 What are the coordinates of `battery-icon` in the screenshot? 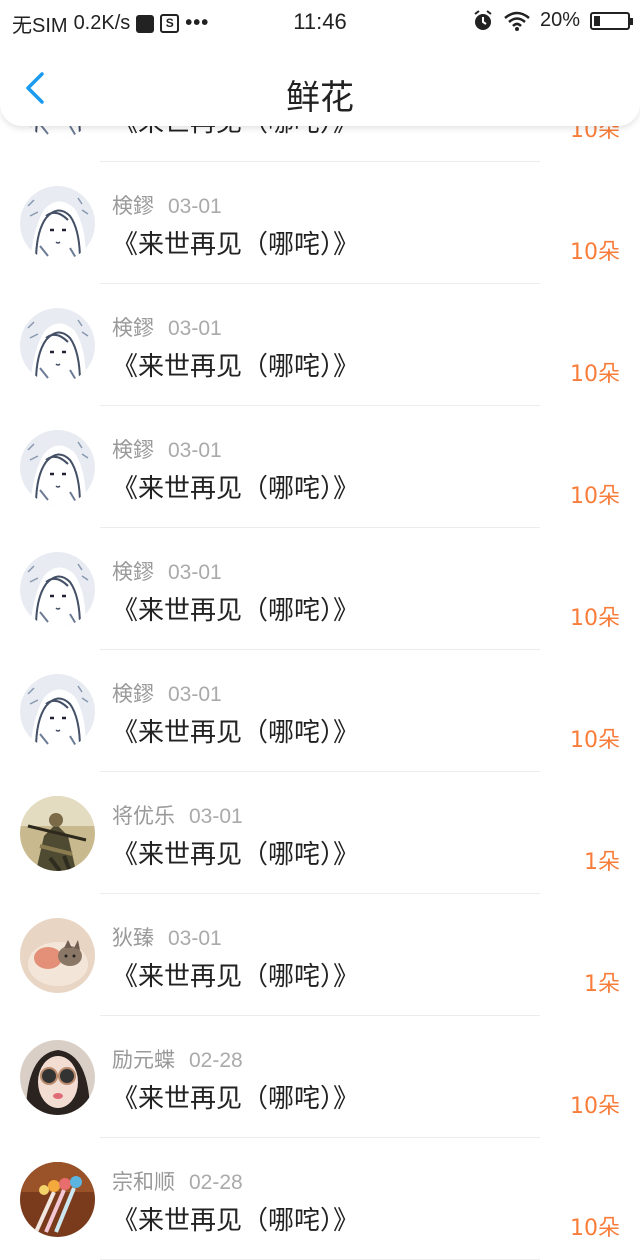 It's located at (611, 20).